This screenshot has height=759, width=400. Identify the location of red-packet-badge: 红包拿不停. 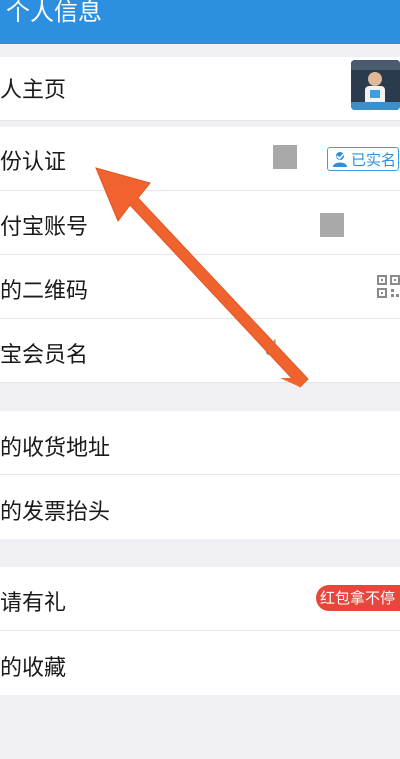
(358, 598).